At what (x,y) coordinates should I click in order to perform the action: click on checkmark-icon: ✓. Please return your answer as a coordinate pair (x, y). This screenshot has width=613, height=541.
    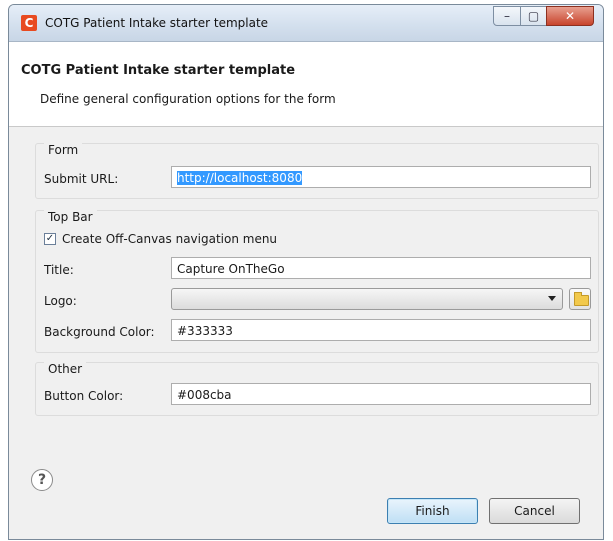
    Looking at the image, I should click on (50, 238).